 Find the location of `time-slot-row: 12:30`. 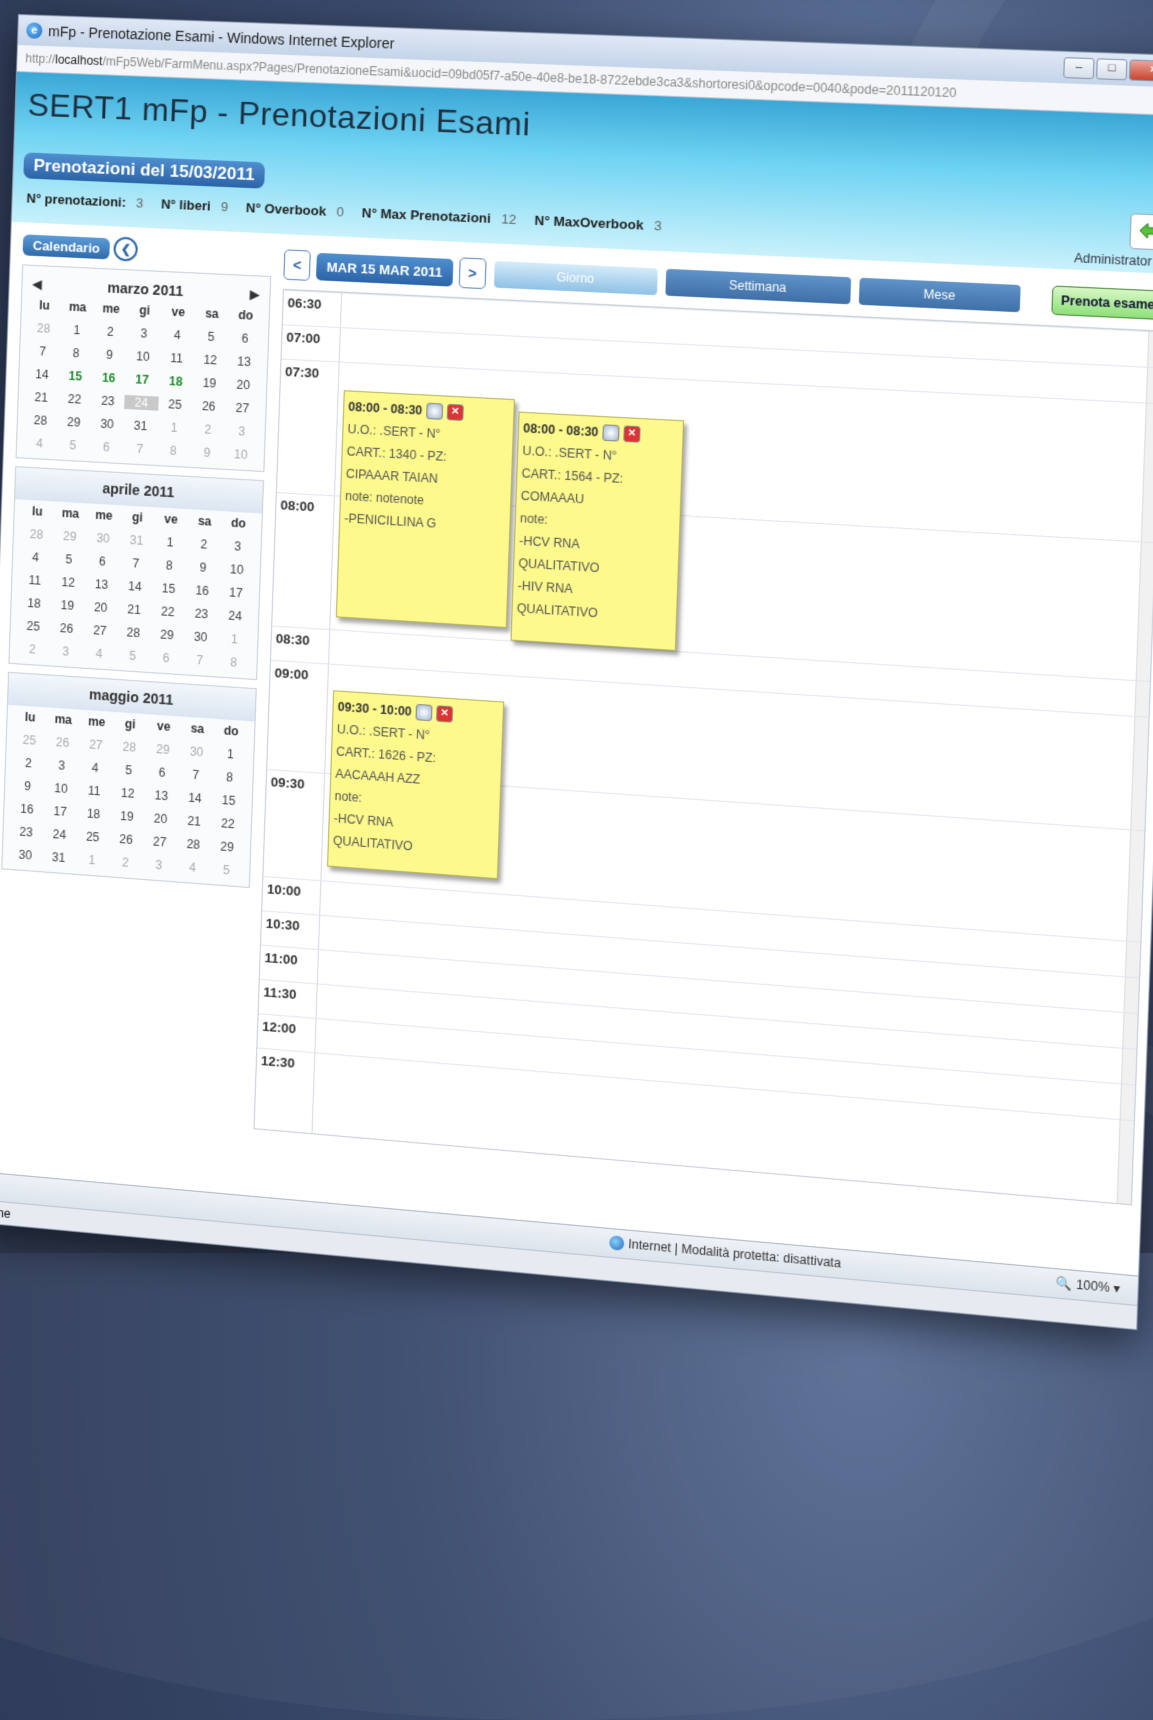

time-slot-row: 12:30 is located at coordinates (695, 1084).